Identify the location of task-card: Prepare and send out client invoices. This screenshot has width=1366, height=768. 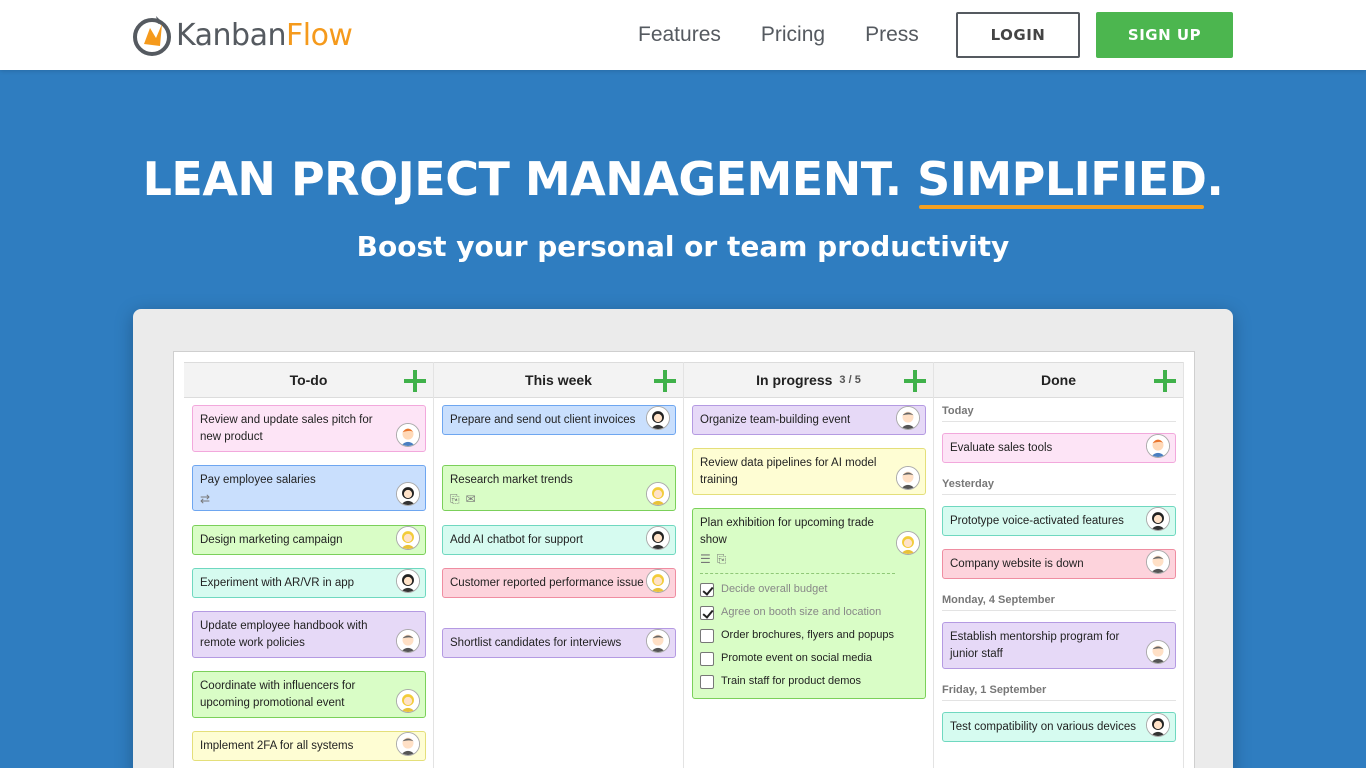
(559, 420).